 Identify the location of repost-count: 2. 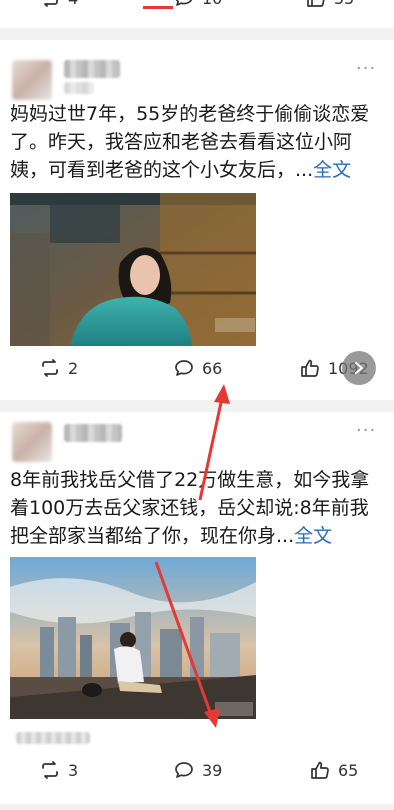
(73, 368).